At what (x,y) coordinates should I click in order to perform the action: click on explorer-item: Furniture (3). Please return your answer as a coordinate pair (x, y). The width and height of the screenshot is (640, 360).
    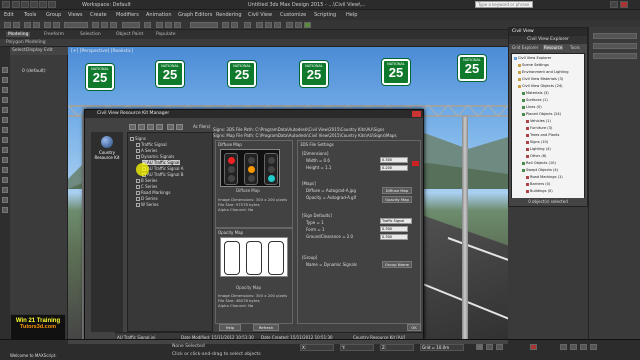
    Looking at the image, I should click on (539, 128).